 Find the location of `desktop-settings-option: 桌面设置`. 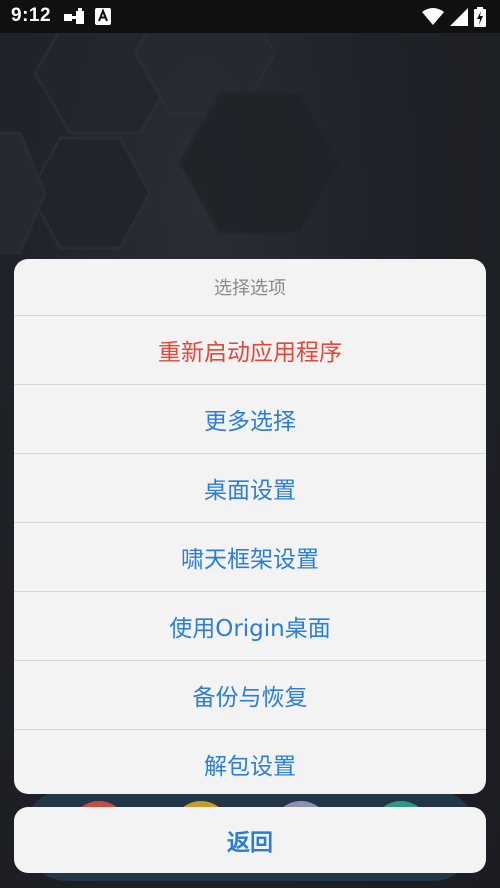

desktop-settings-option: 桌面设置 is located at coordinates (250, 488).